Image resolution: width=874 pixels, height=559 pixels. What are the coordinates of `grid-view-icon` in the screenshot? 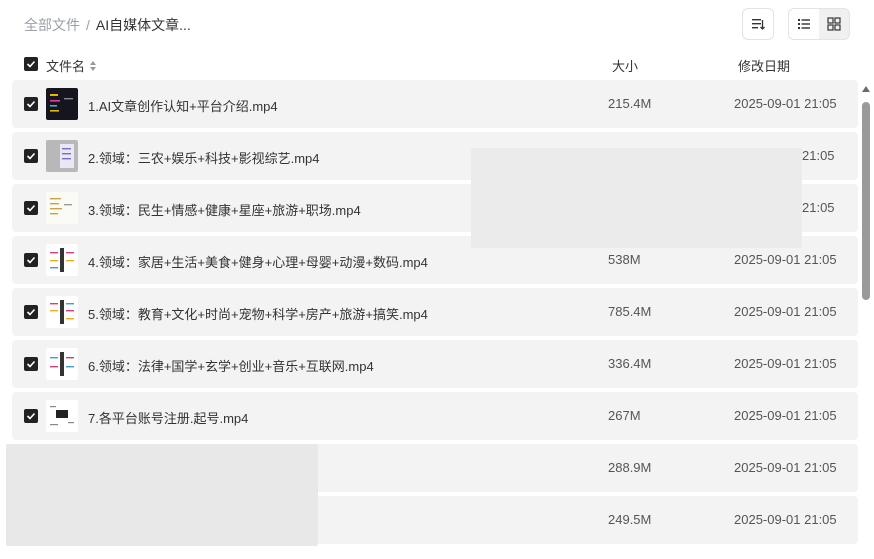 It's located at (834, 24).